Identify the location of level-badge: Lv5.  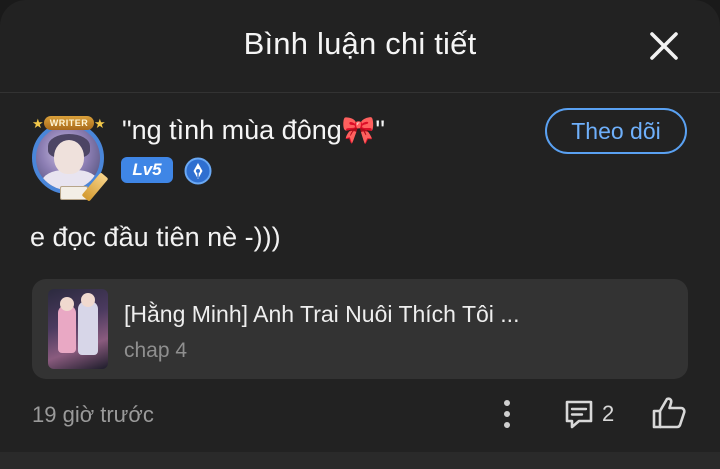
(147, 170).